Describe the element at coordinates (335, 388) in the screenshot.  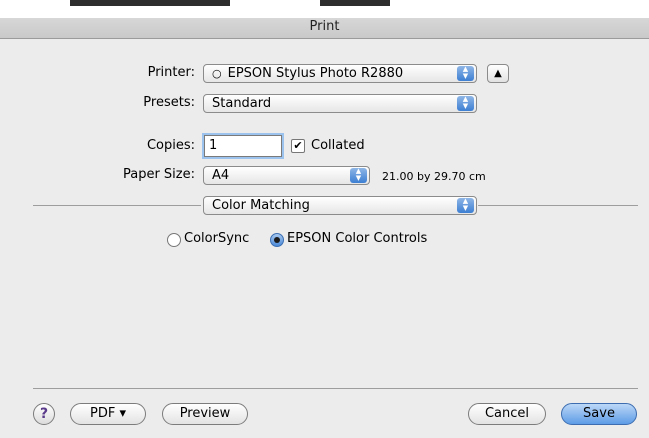
I see `footer-separator` at that location.